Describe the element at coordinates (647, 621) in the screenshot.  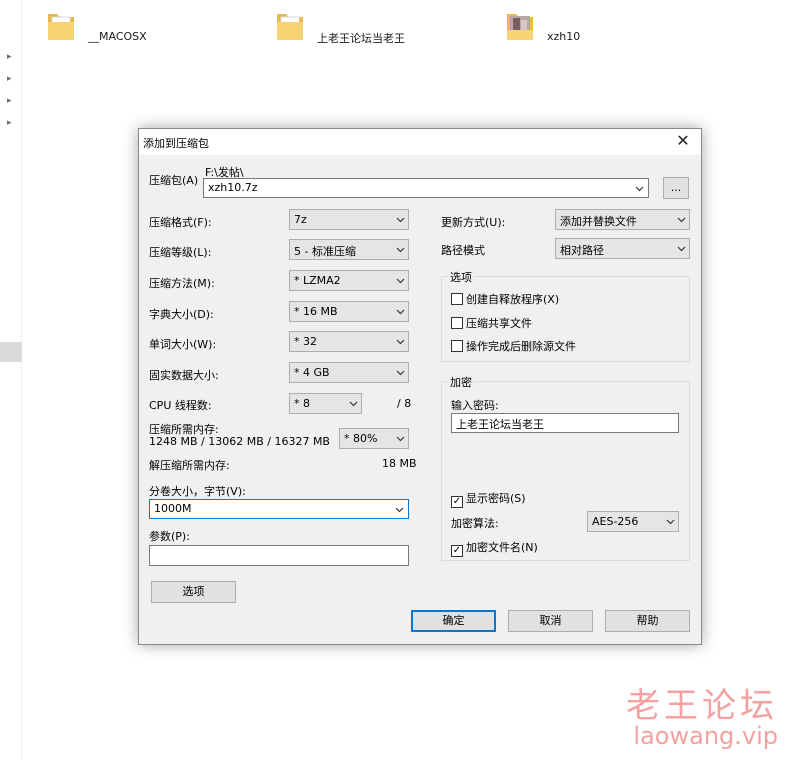
I see `help-button: 帮助` at that location.